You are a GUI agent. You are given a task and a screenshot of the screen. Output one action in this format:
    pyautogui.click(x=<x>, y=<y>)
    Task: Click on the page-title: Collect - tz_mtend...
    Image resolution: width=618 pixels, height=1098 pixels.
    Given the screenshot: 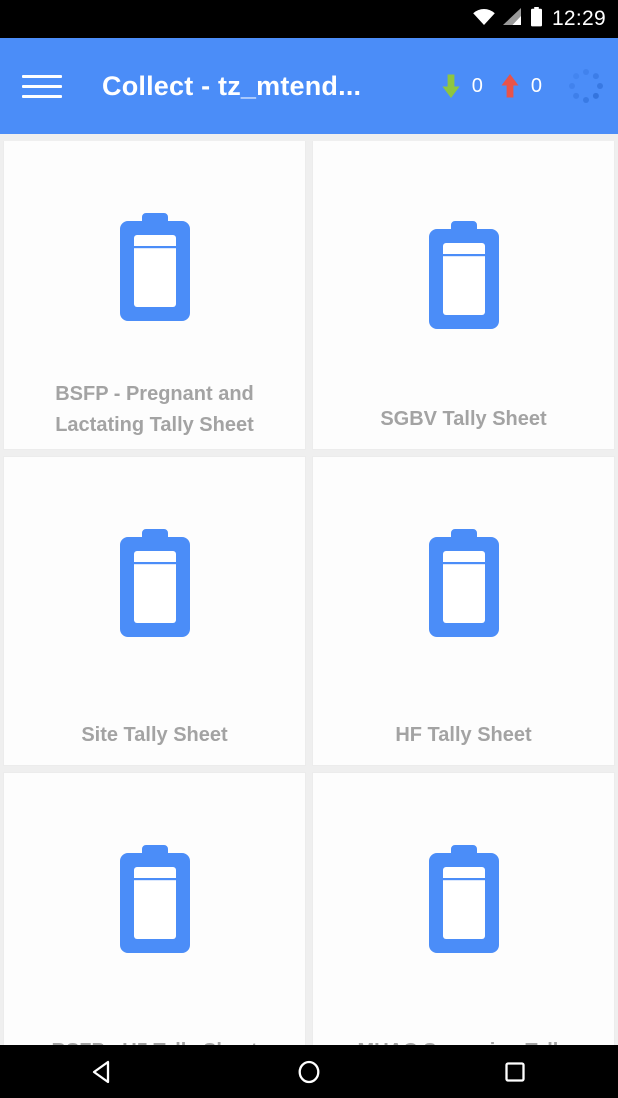 What is the action you would take?
    pyautogui.click(x=232, y=85)
    